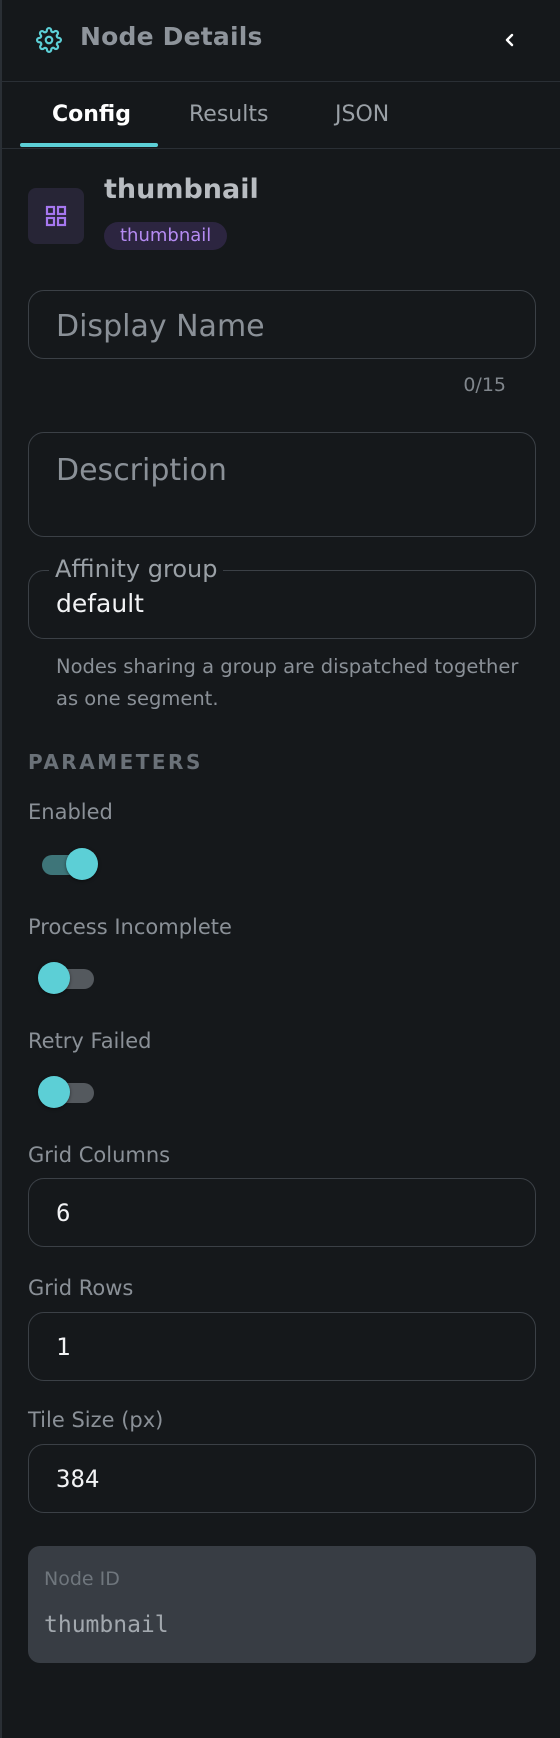  What do you see at coordinates (282, 597) in the screenshot?
I see `affinity-group-field: Affinity group default` at bounding box center [282, 597].